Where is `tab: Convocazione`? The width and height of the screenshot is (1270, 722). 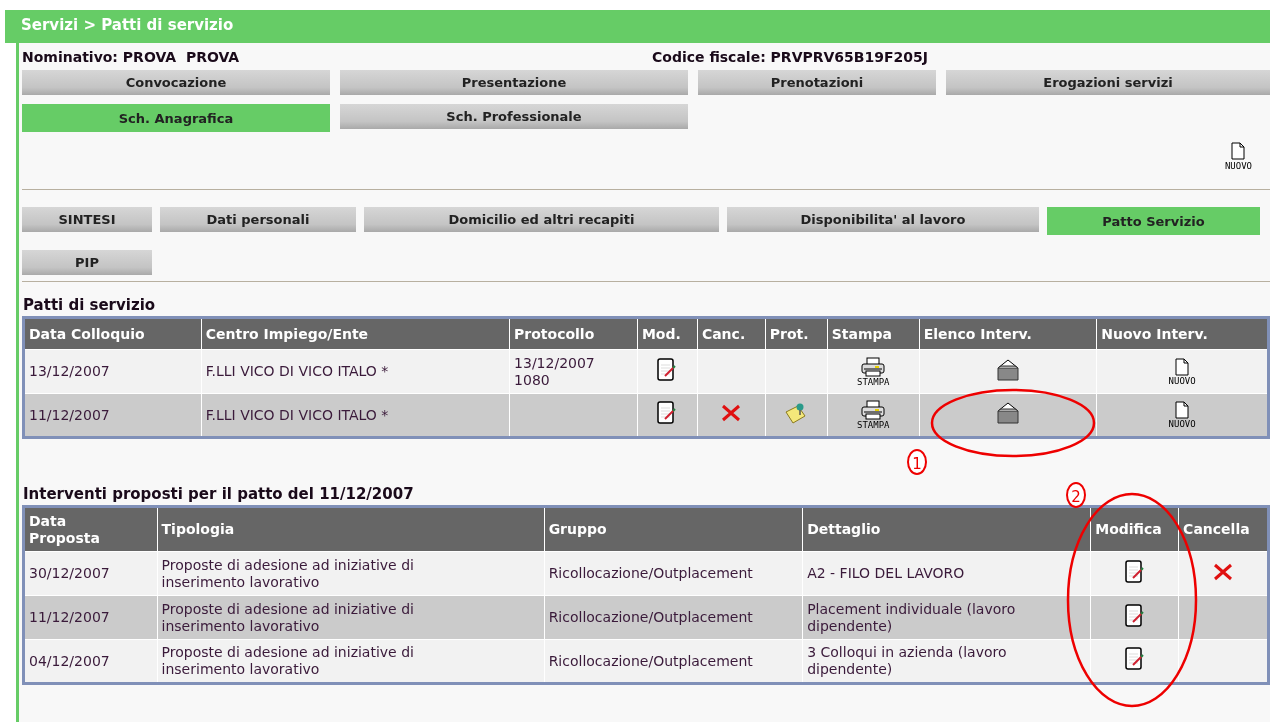 tab: Convocazione is located at coordinates (176, 82).